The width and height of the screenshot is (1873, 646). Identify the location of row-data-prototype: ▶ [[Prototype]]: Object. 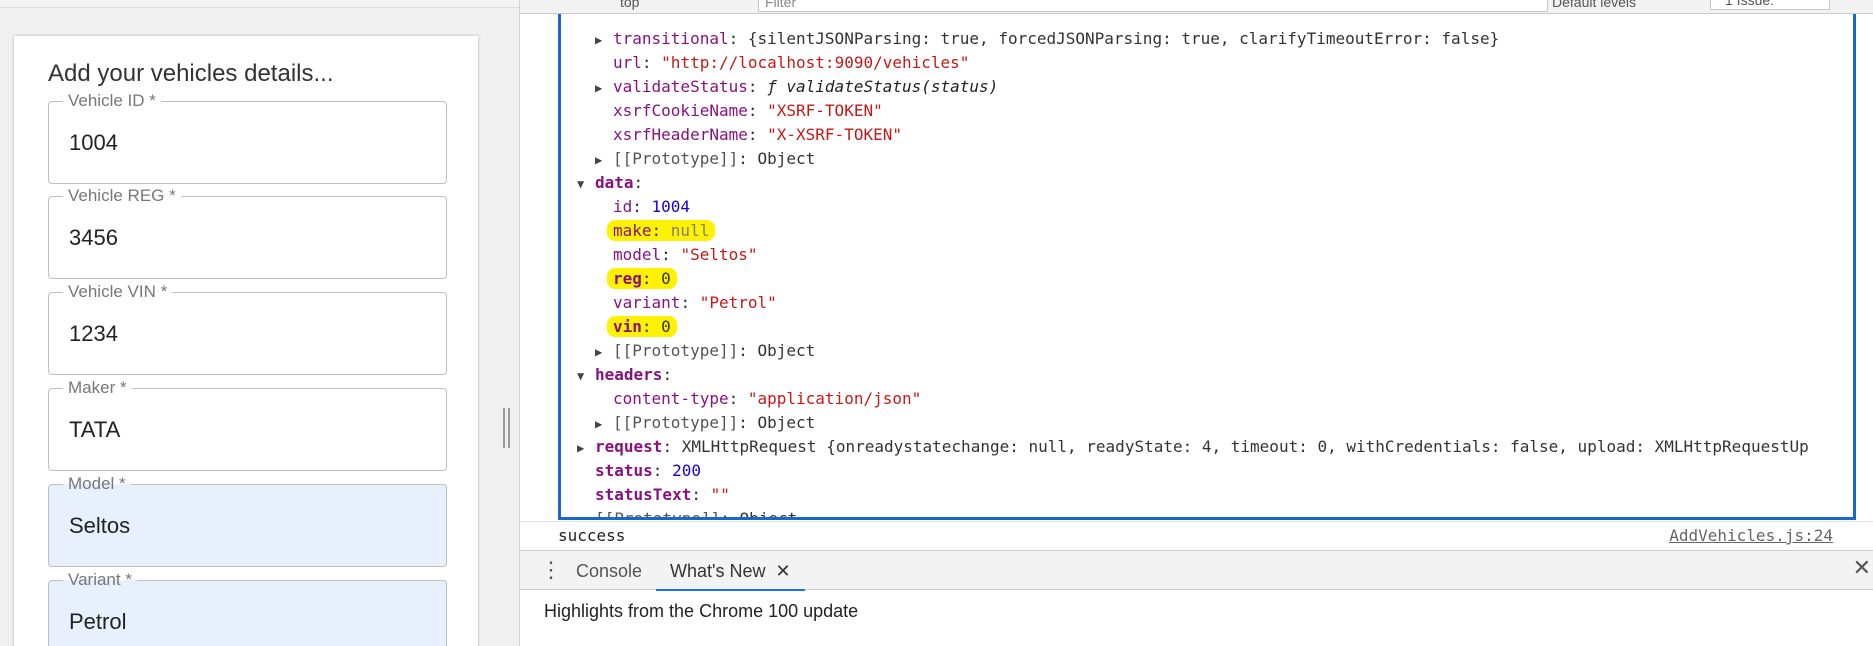
(705, 351).